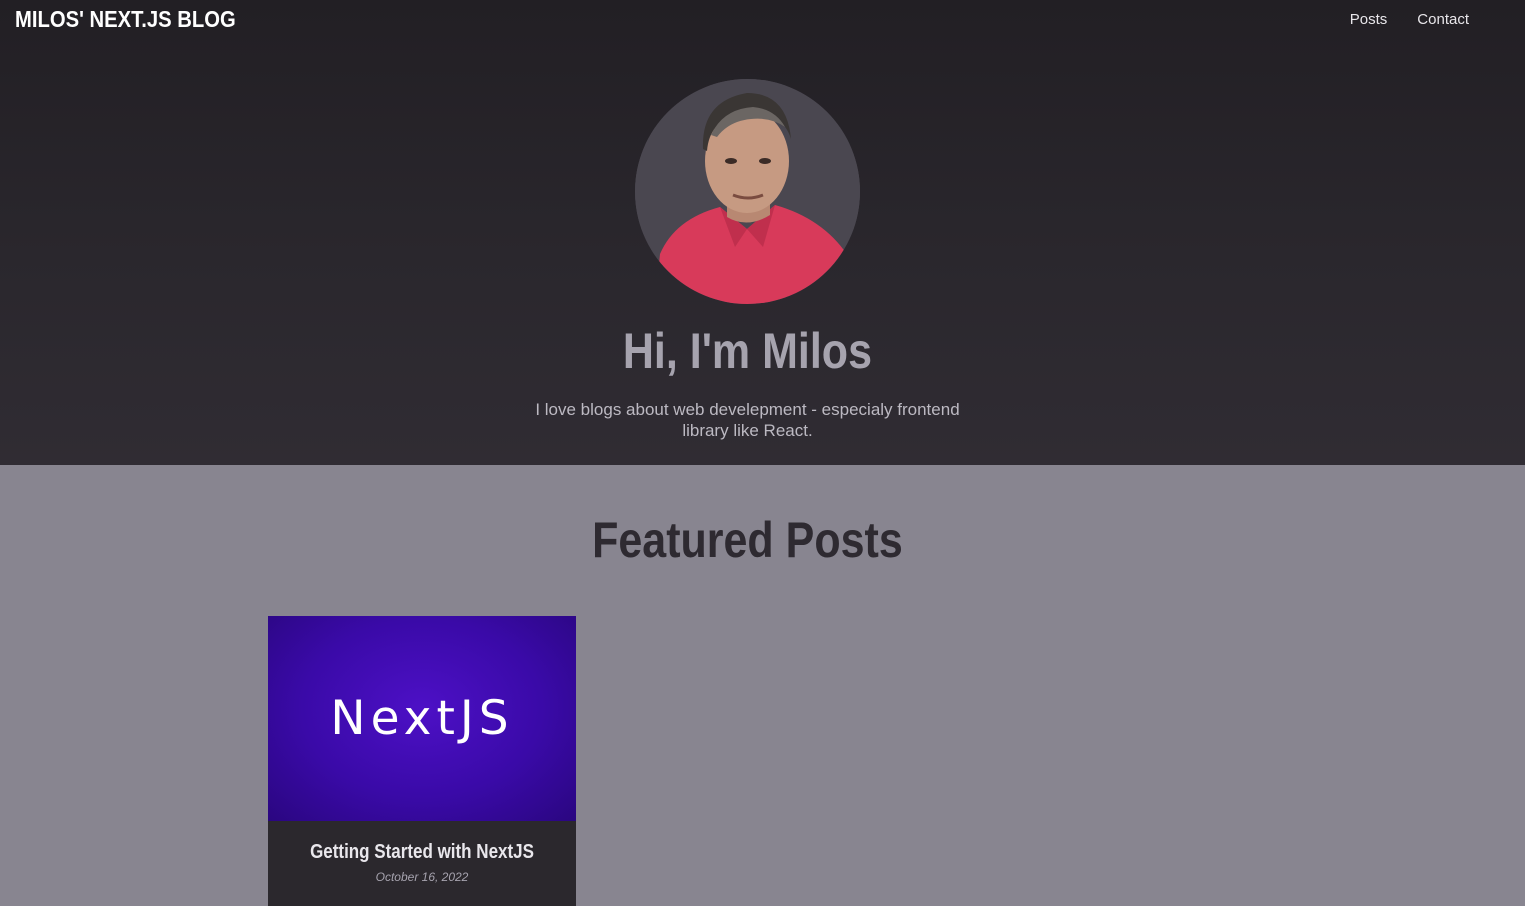 This screenshot has width=1525, height=906. I want to click on post-card-image: NextJS, so click(422, 718).